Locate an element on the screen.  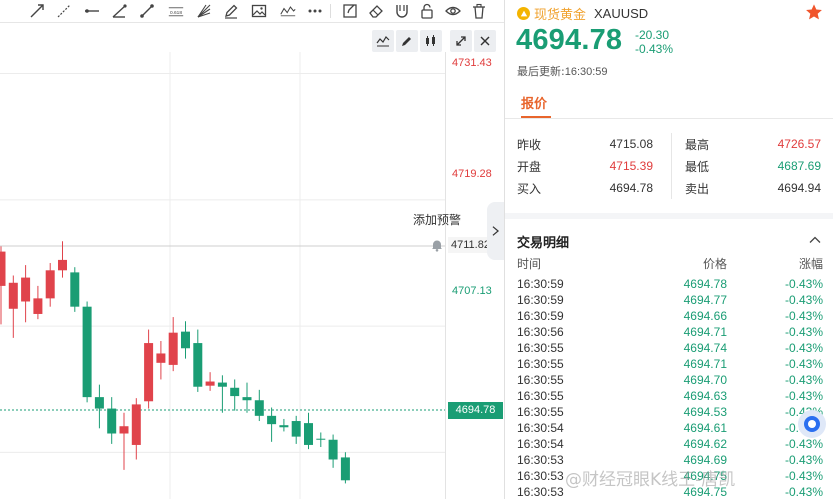
trash-icon is located at coordinates (479, 11).